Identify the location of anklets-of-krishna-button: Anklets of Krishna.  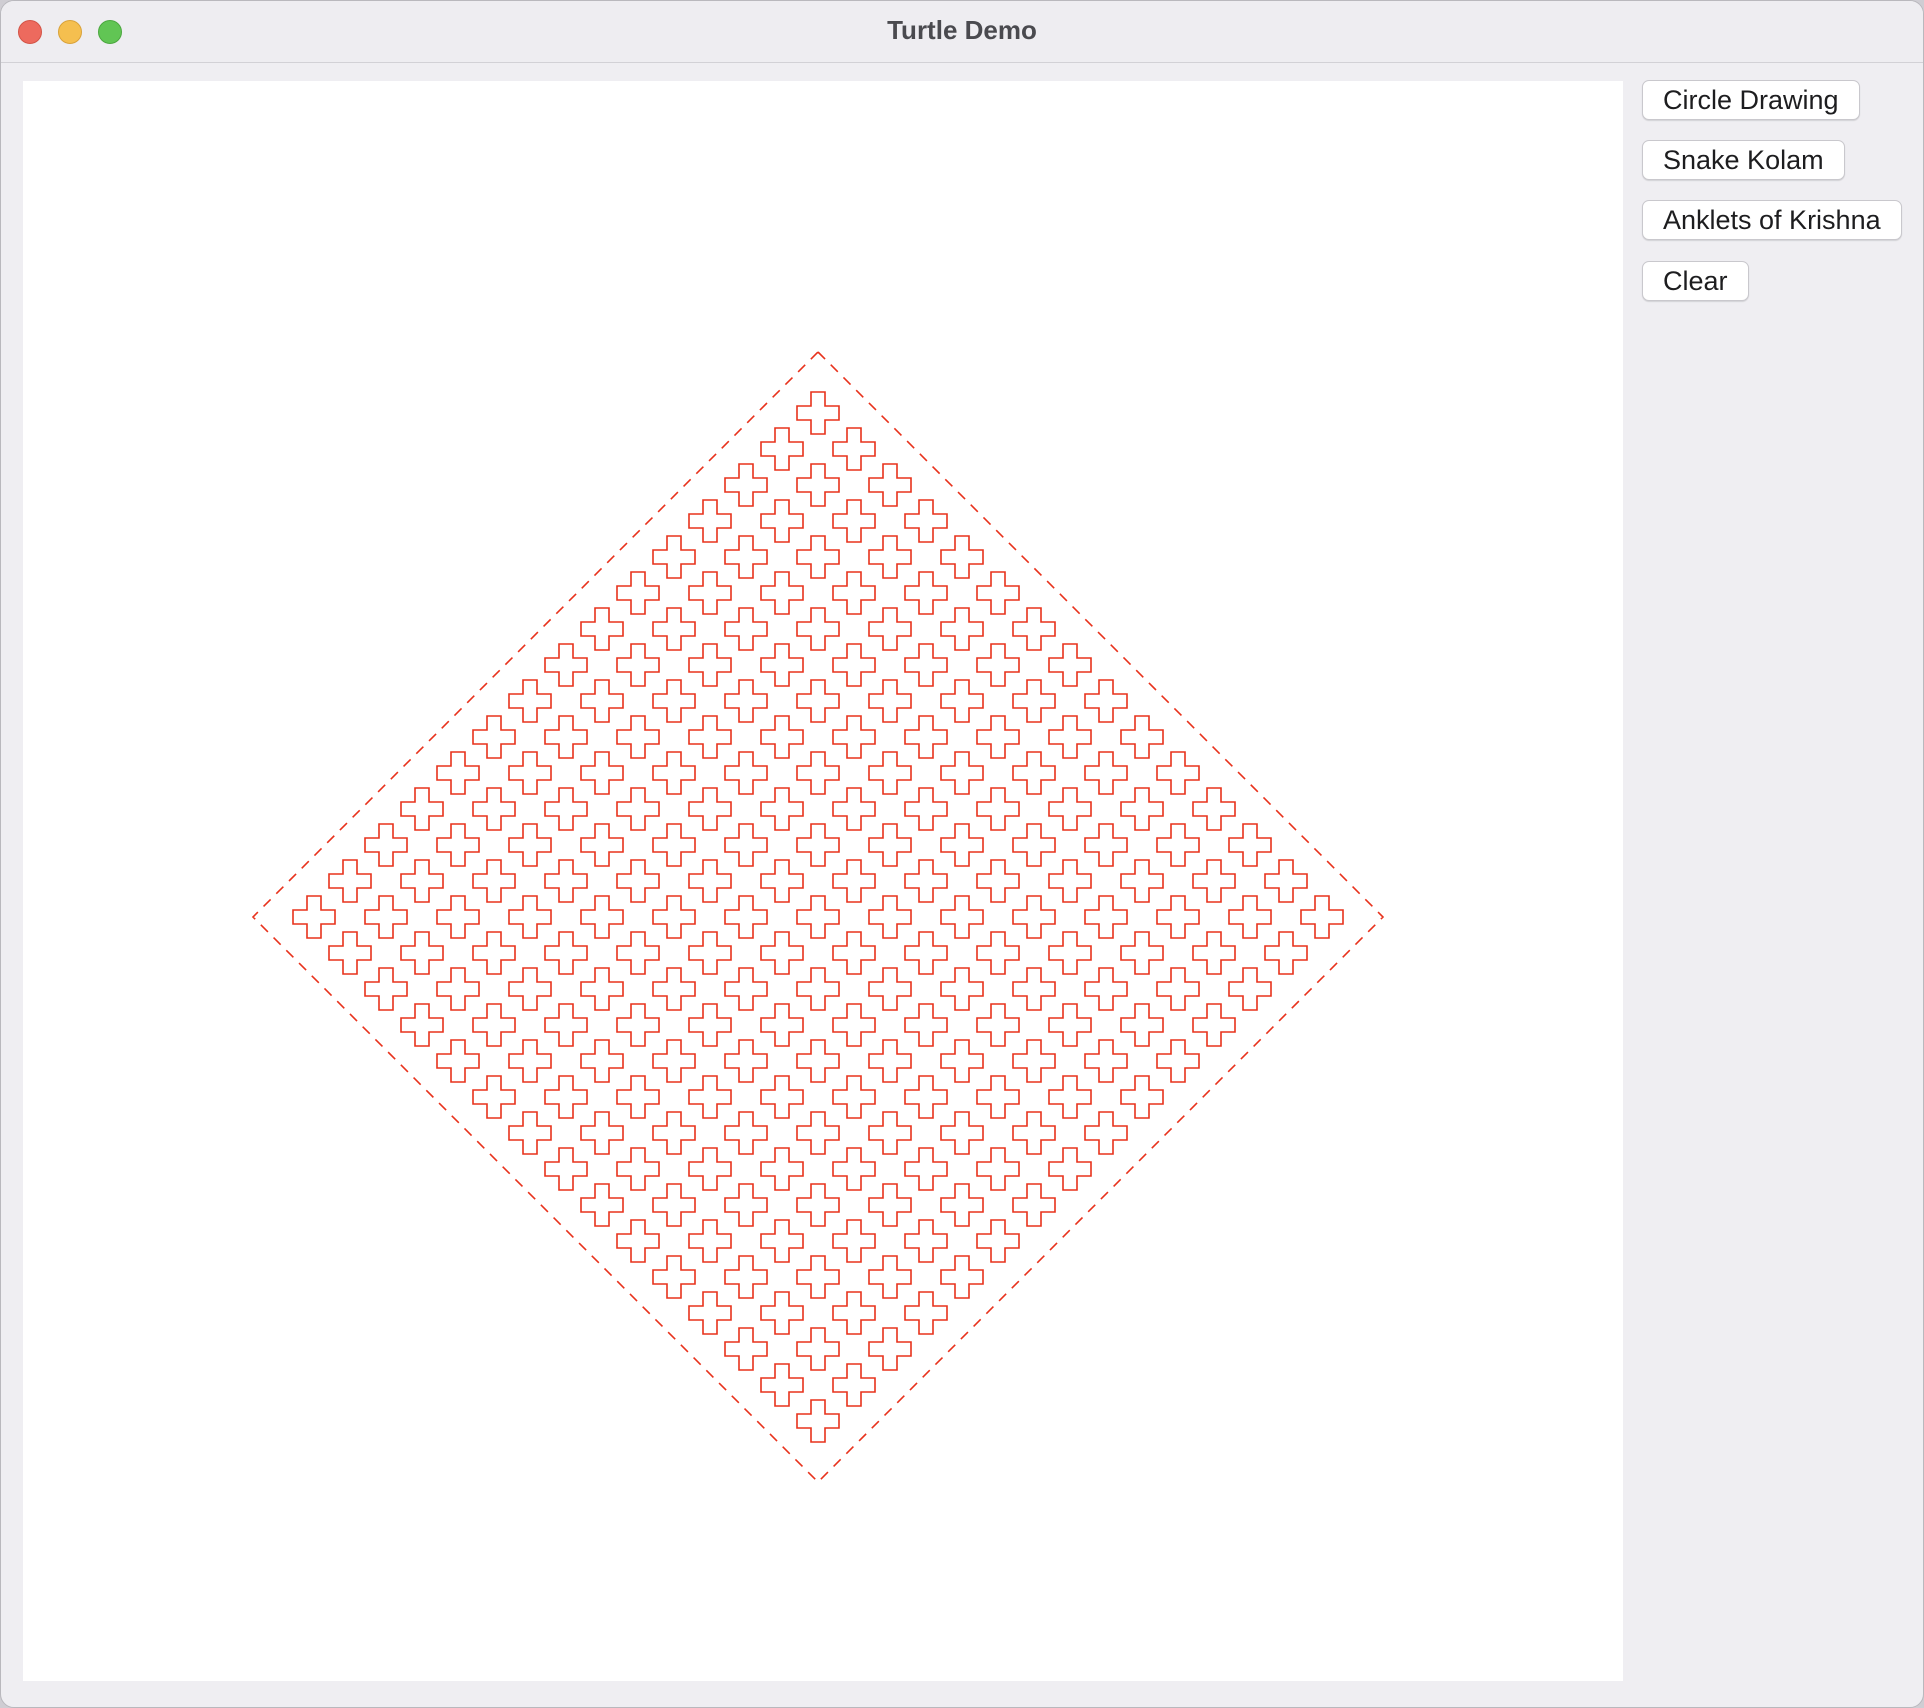
(1772, 220).